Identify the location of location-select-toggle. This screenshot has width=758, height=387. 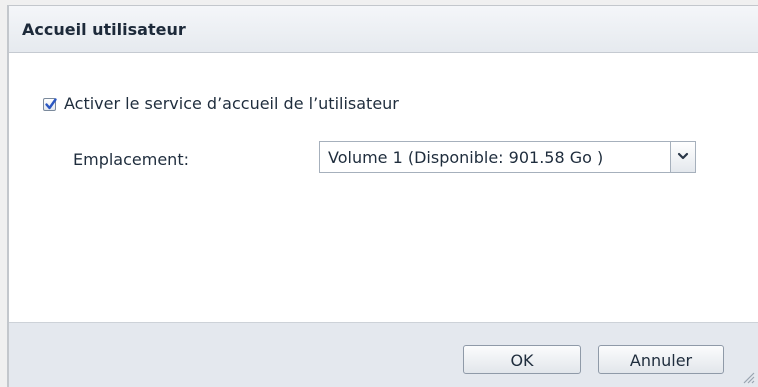
(682, 157).